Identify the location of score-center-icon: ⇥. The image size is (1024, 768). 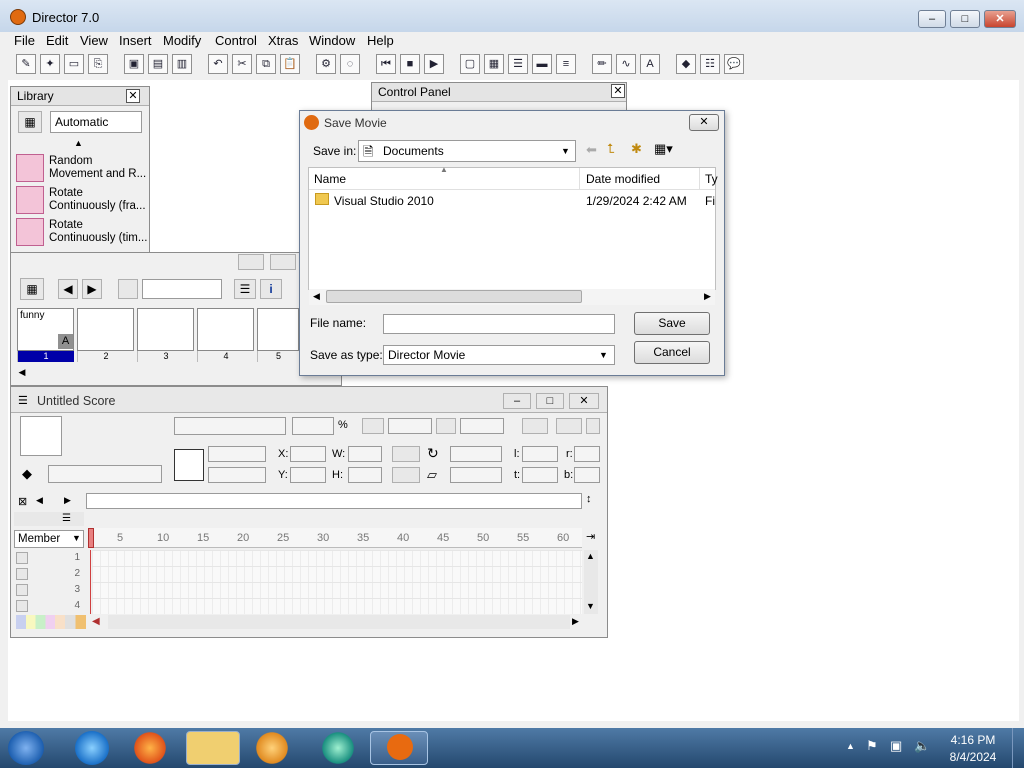
(590, 536).